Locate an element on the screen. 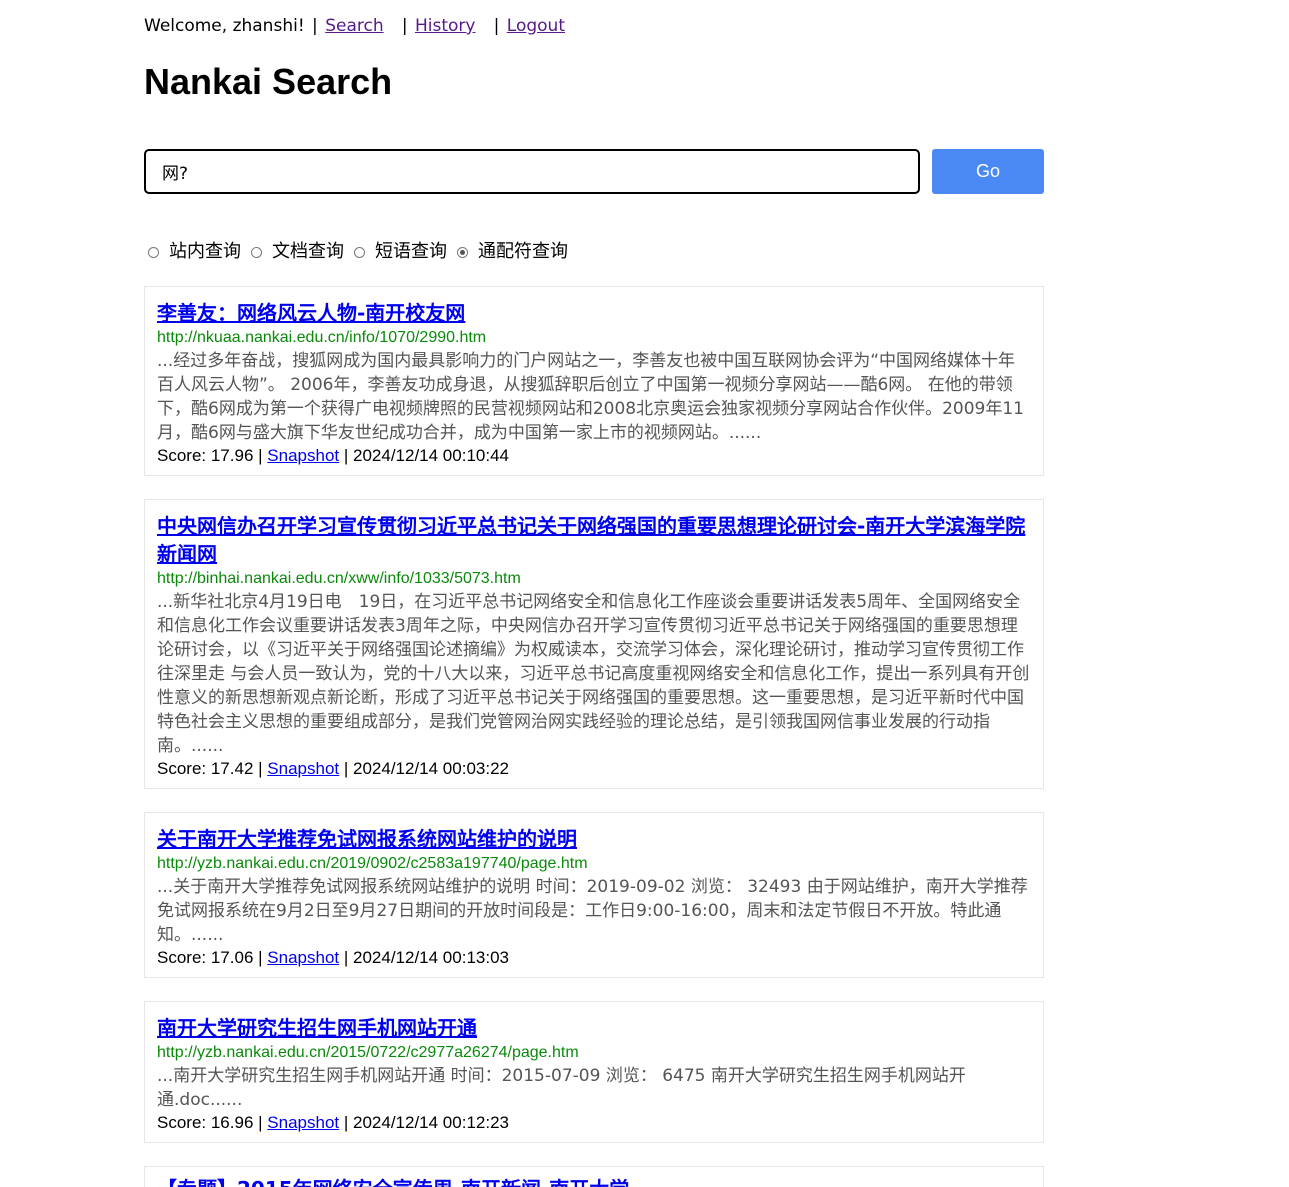 Image resolution: width=1289 pixels, height=1187 pixels. radio-phrase-query-label: 短语查询 is located at coordinates (411, 251).